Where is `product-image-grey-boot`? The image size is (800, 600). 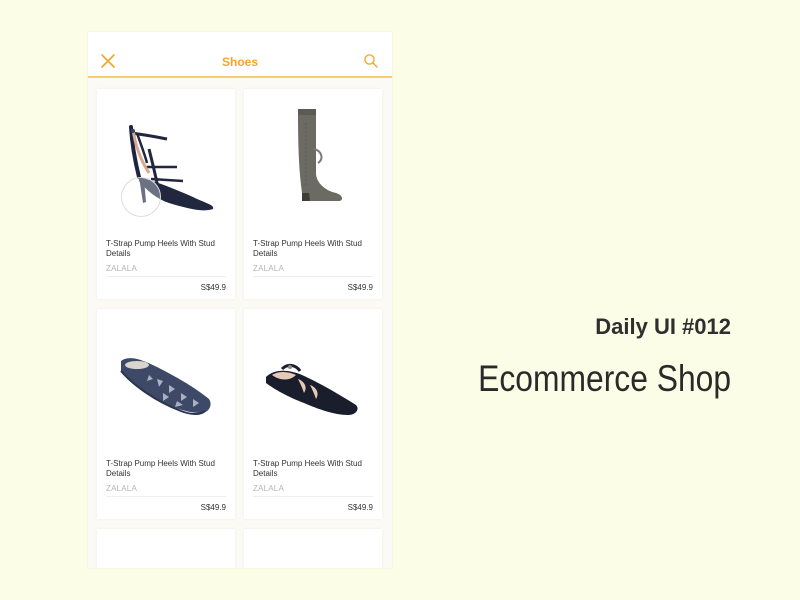
product-image-grey-boot is located at coordinates (313, 159).